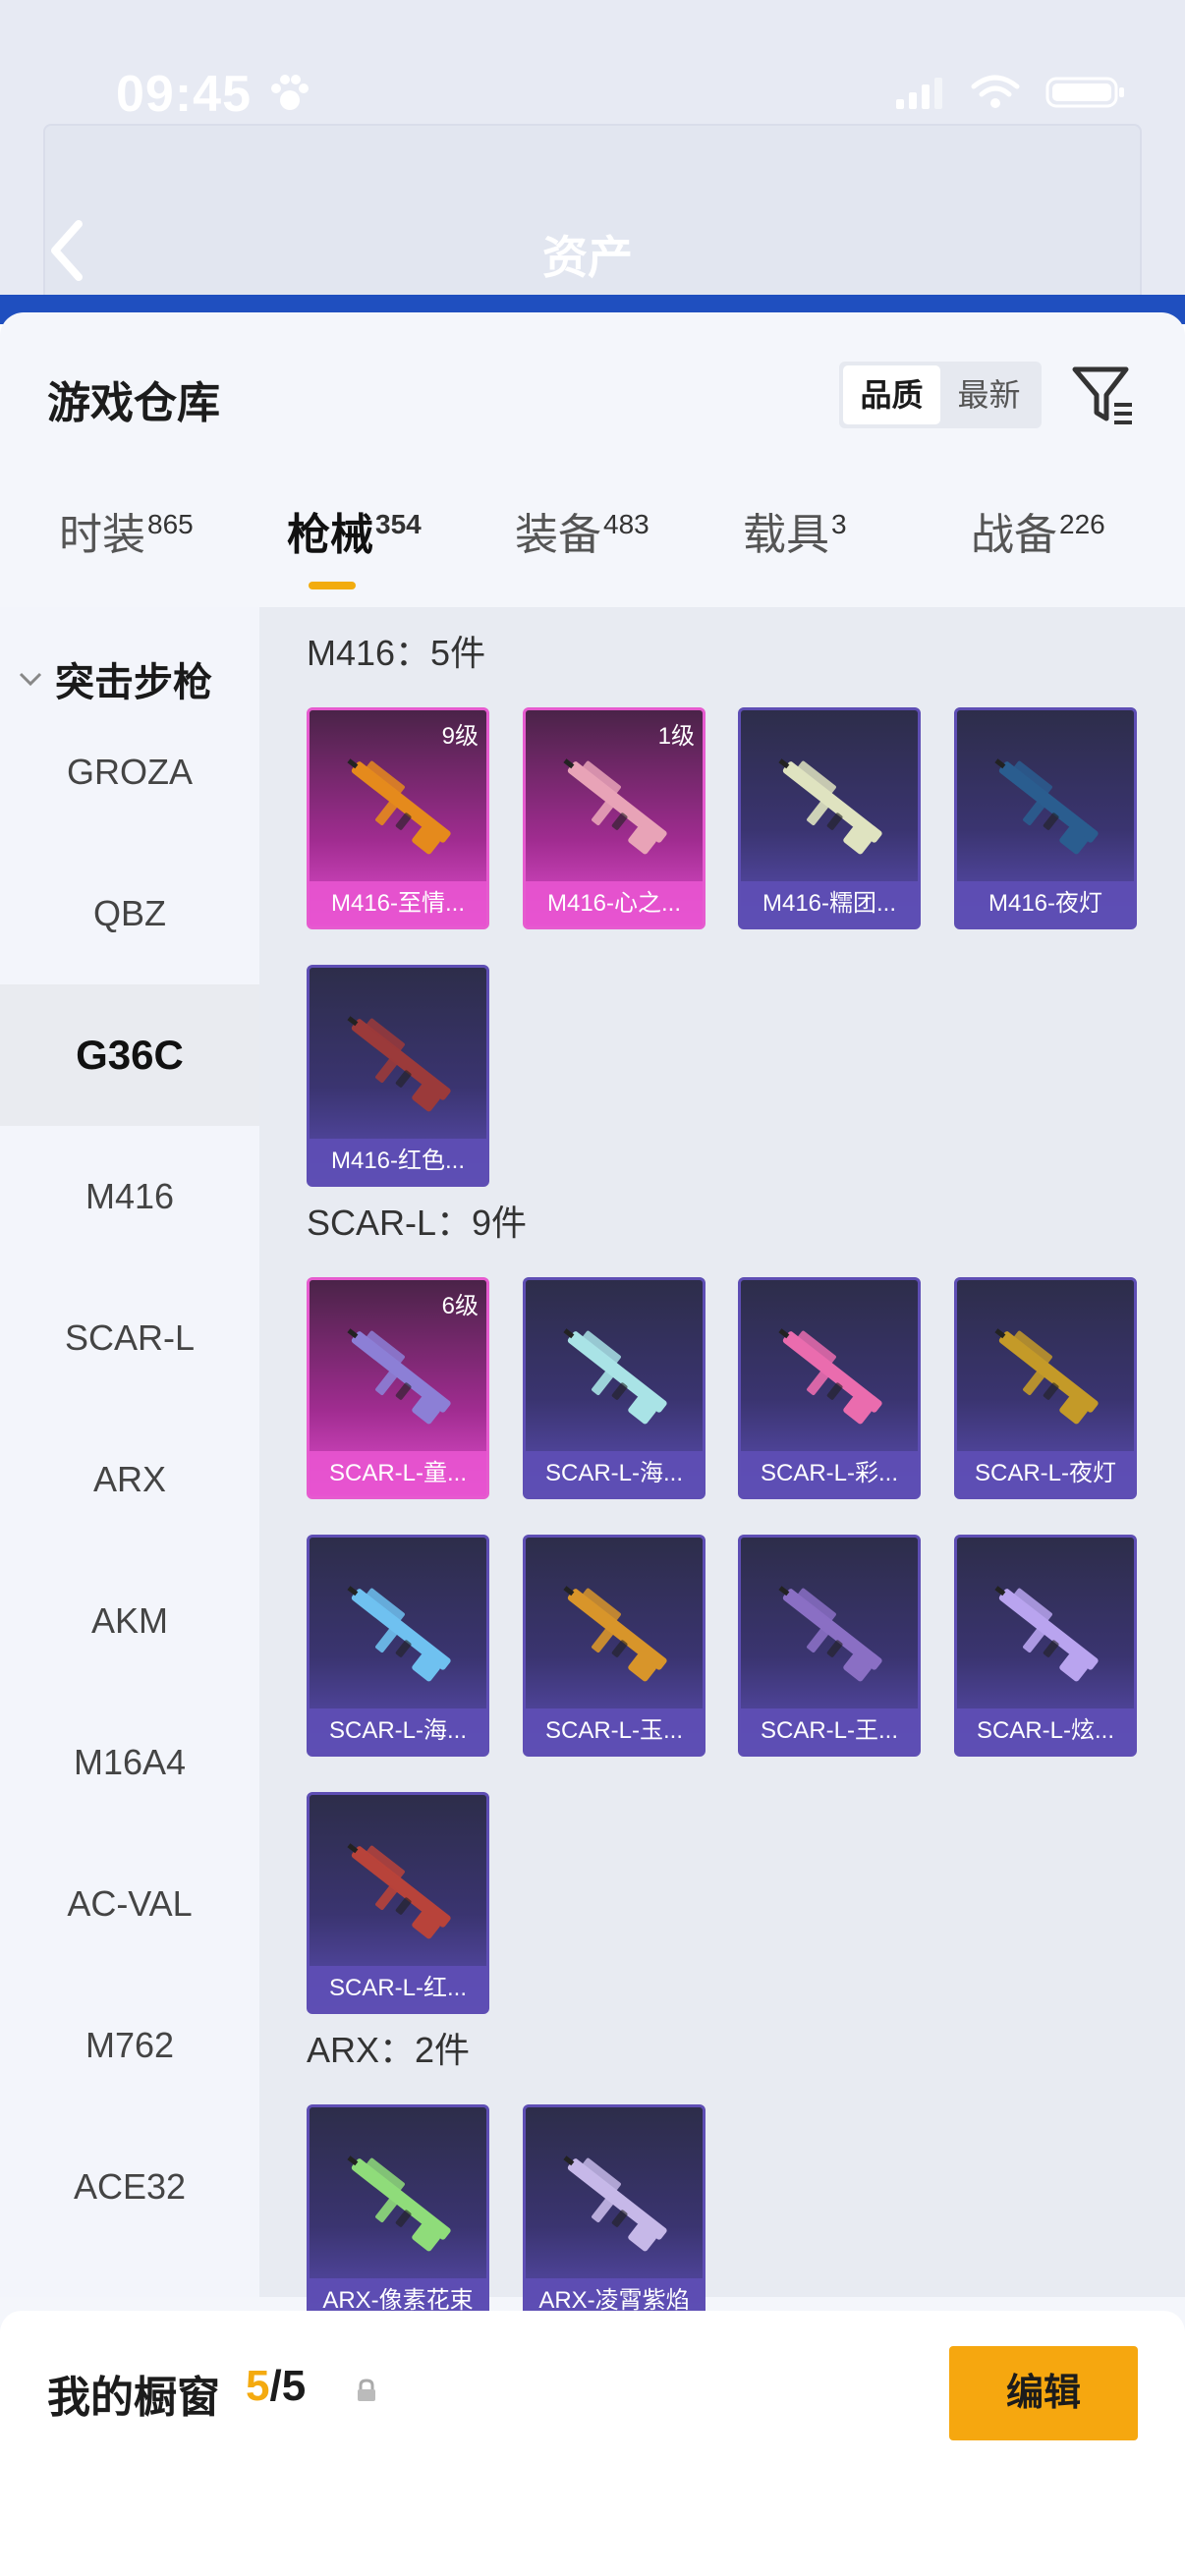  What do you see at coordinates (130, 1762) in the screenshot?
I see `sidebar-item-m16a4: M16A4` at bounding box center [130, 1762].